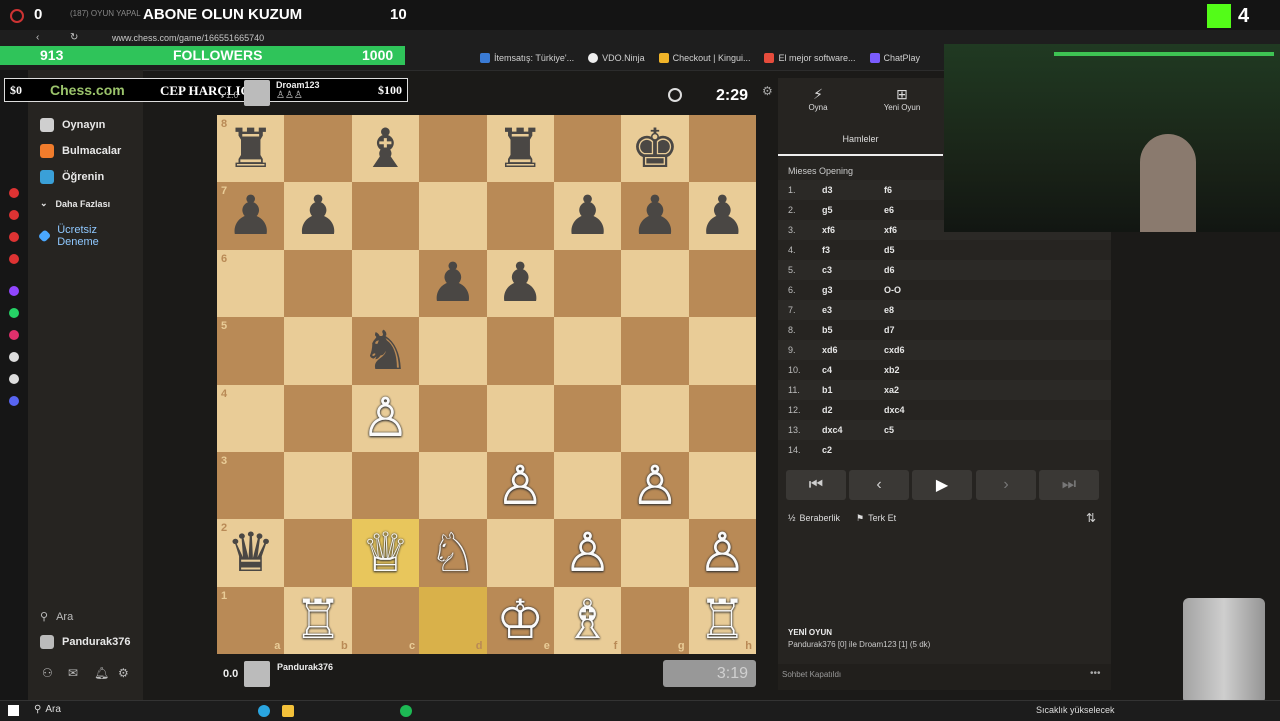 The width and height of the screenshot is (1280, 721). What do you see at coordinates (853, 310) in the screenshot?
I see `white-move: e3` at bounding box center [853, 310].